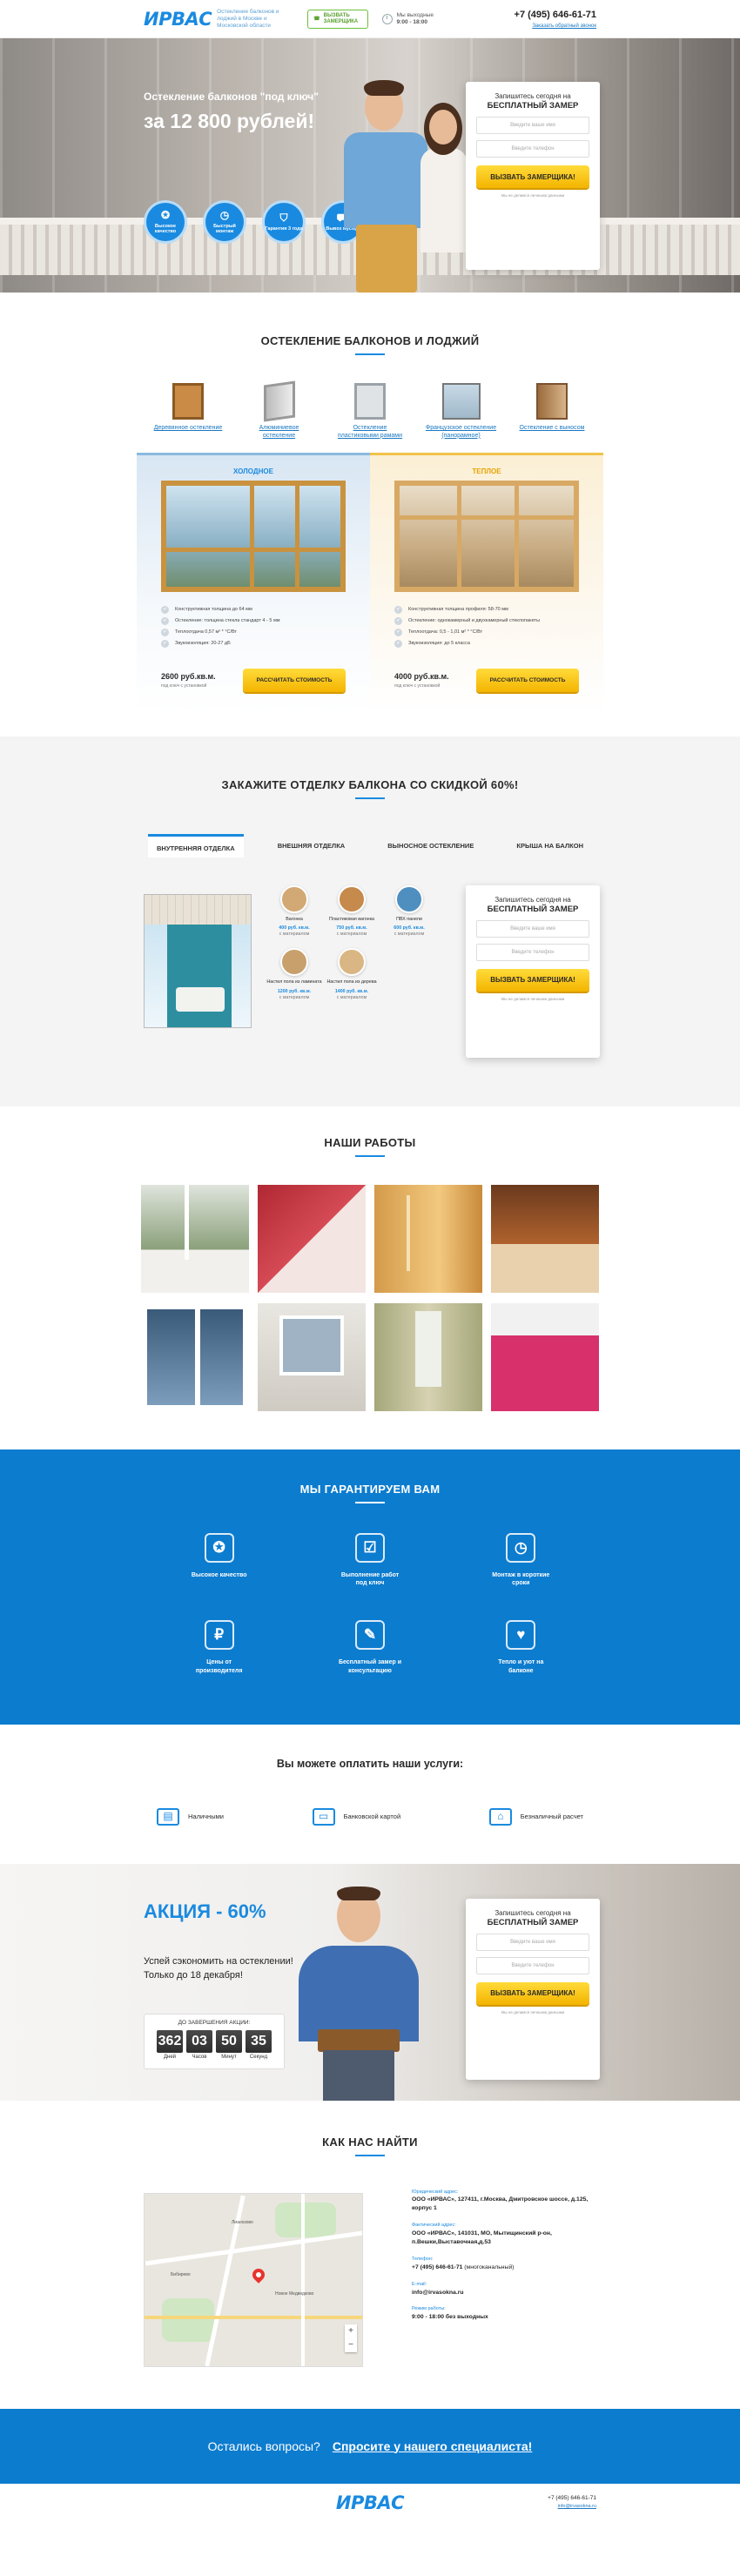  What do you see at coordinates (190, 1816) in the screenshot?
I see `payment-cash: ▤ Наличными` at bounding box center [190, 1816].